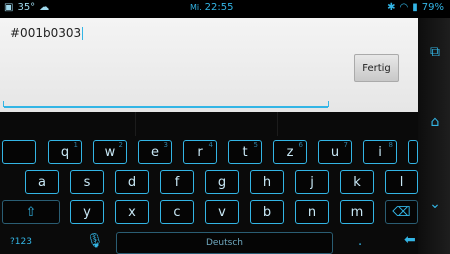 The image size is (450, 254). I want to click on key-a: a, so click(42, 182).